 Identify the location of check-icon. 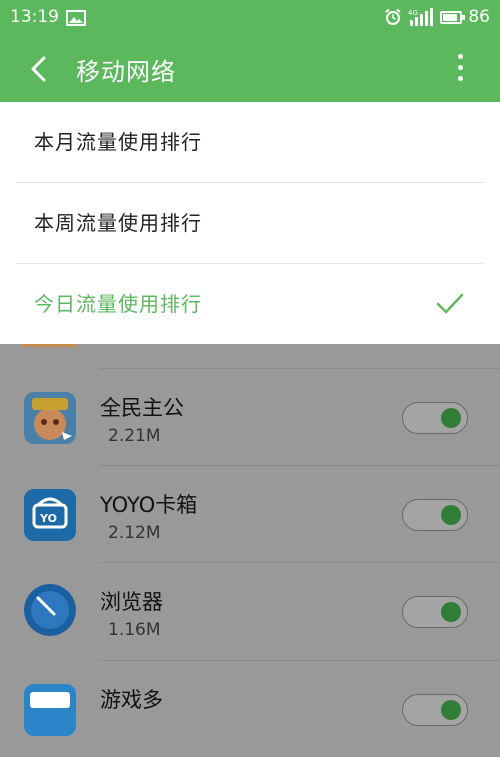
(450, 303).